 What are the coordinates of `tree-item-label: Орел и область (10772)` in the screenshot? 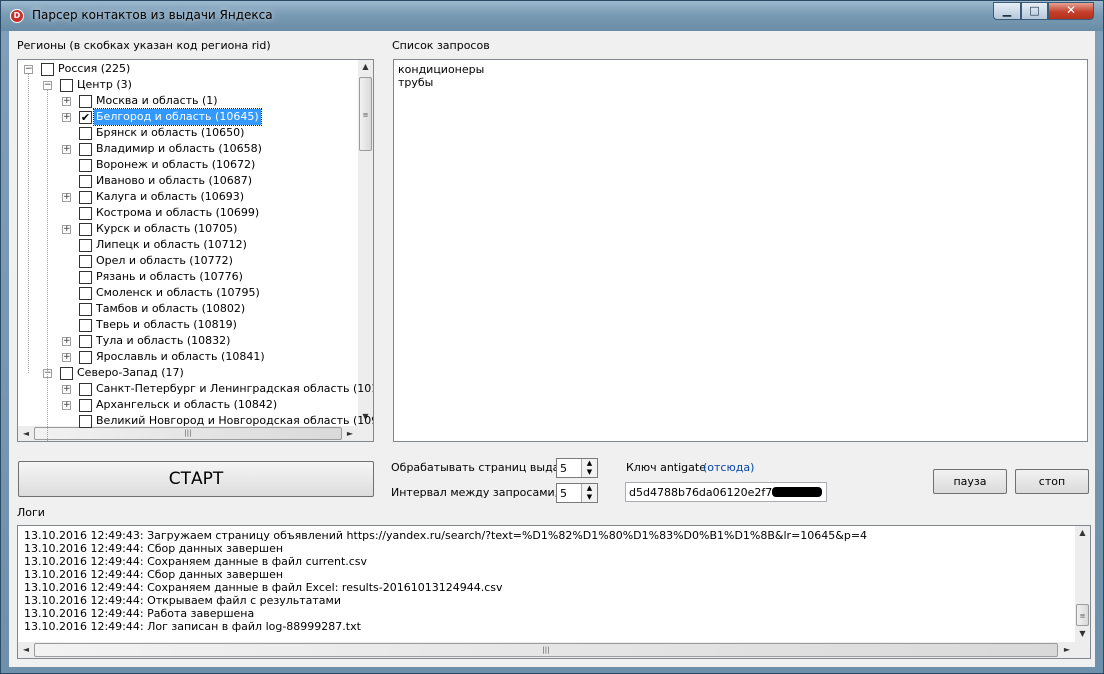 It's located at (164, 260).